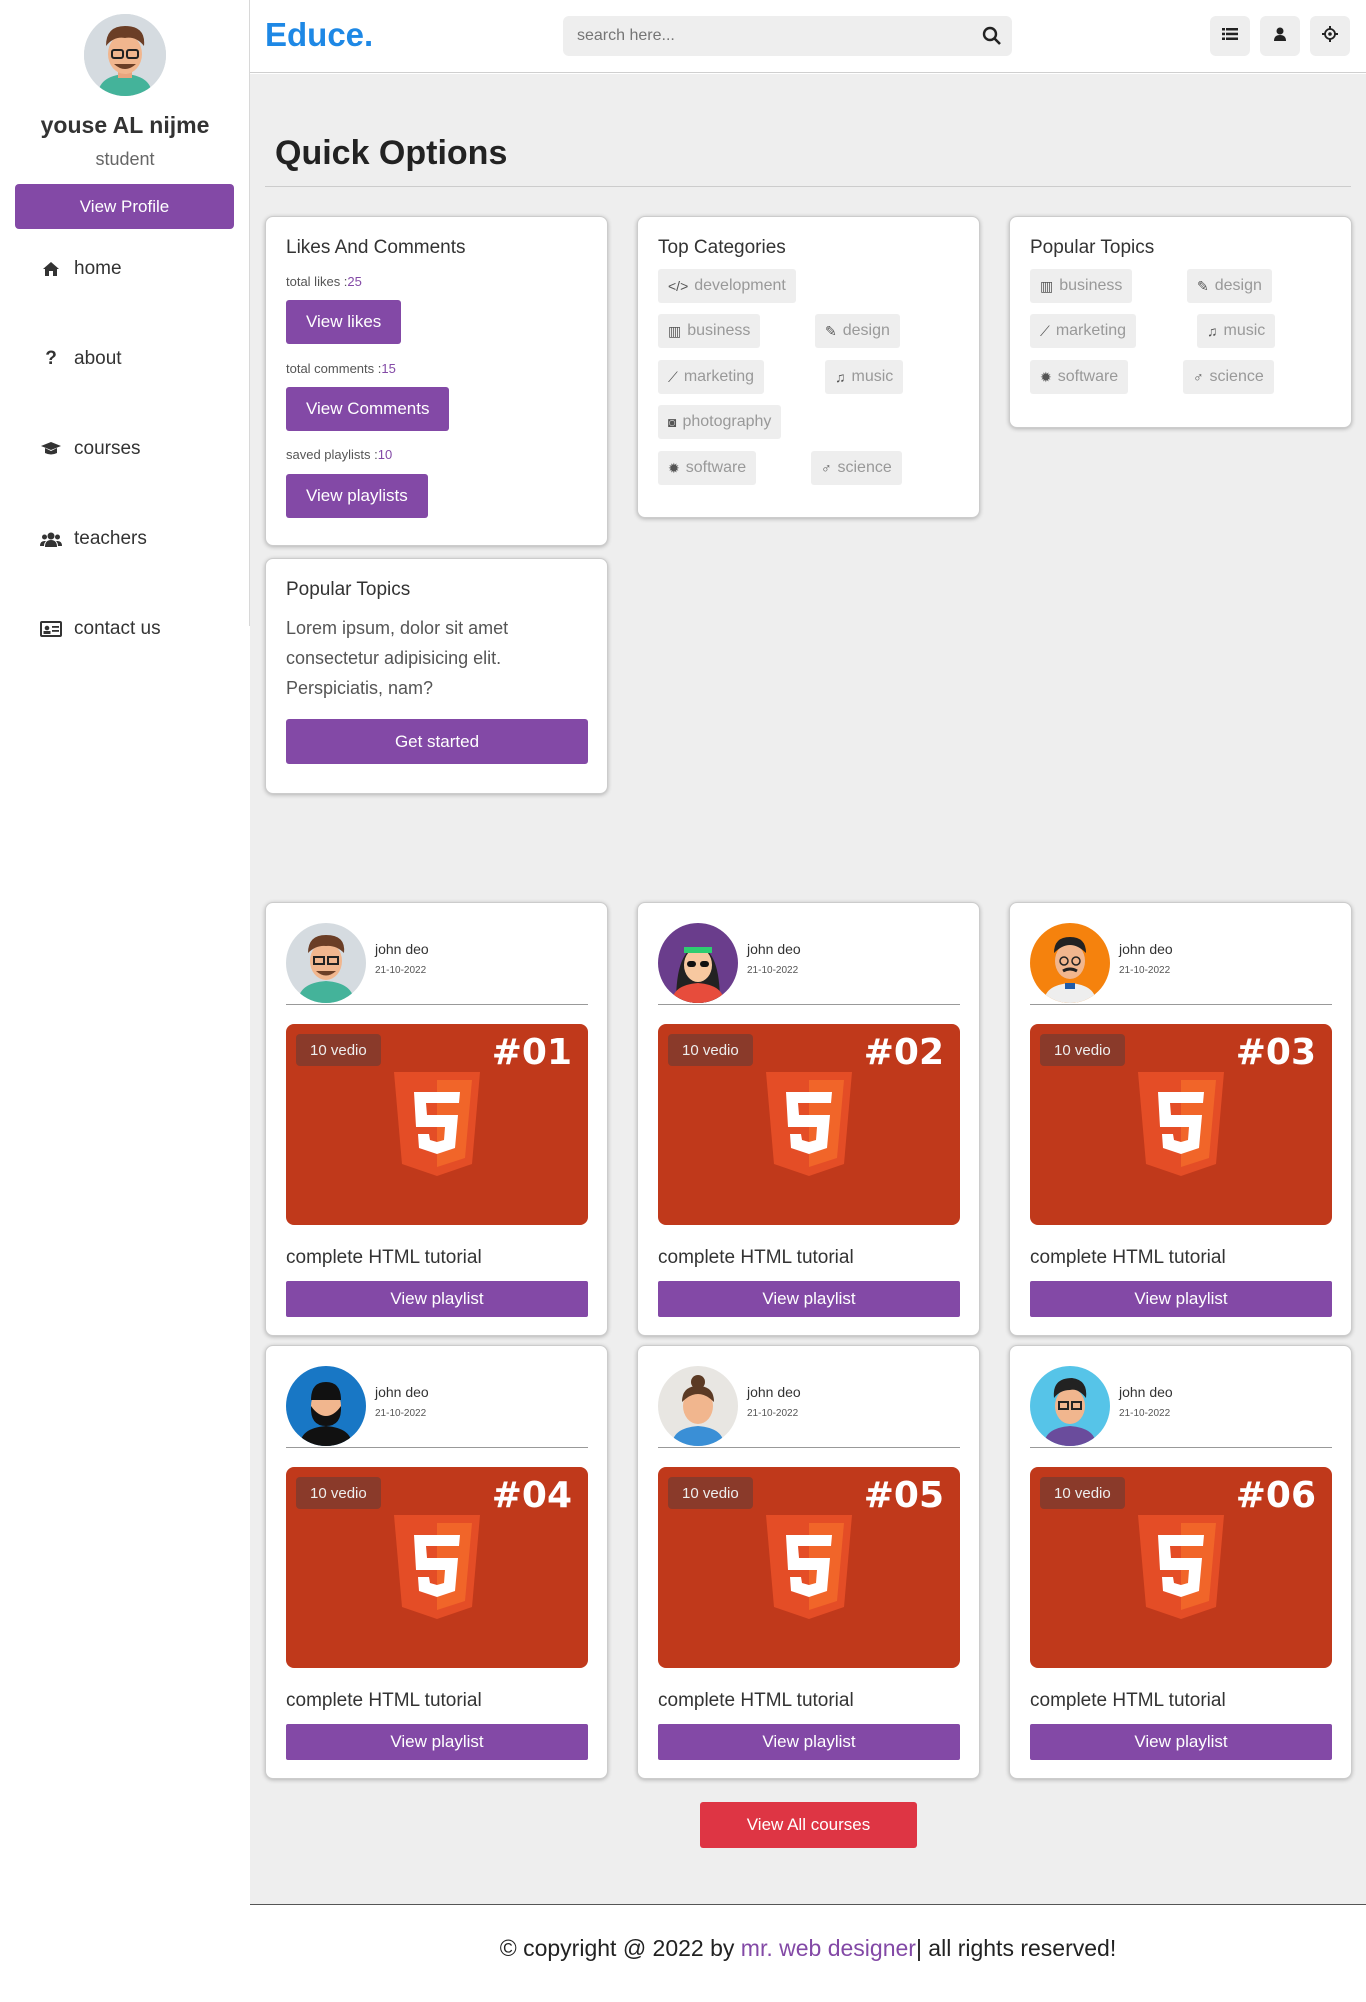  What do you see at coordinates (1275, 1495) in the screenshot?
I see `course-number: #06` at bounding box center [1275, 1495].